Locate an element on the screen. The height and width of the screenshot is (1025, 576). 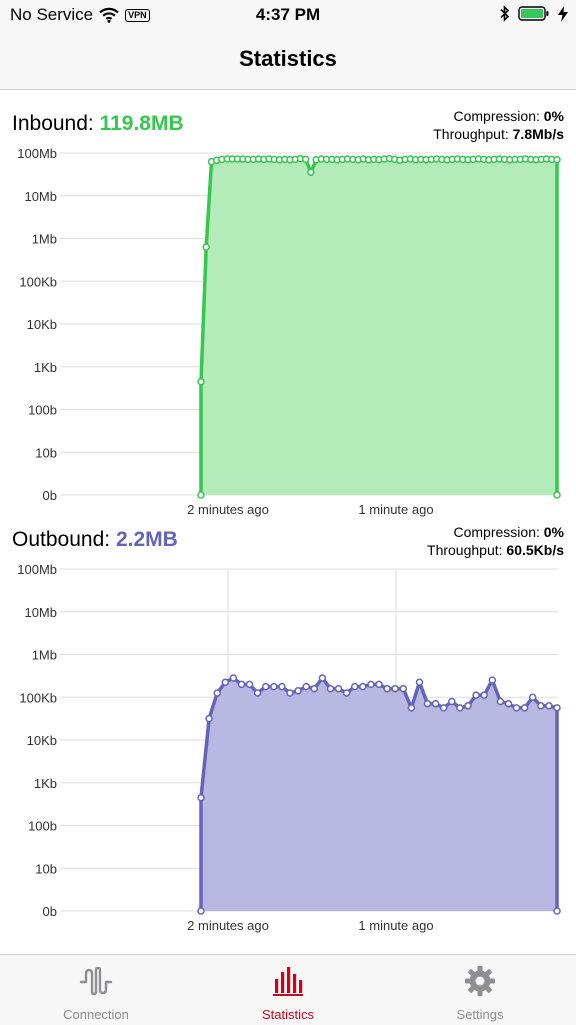
tab-settings-label: Settings is located at coordinates (480, 1014).